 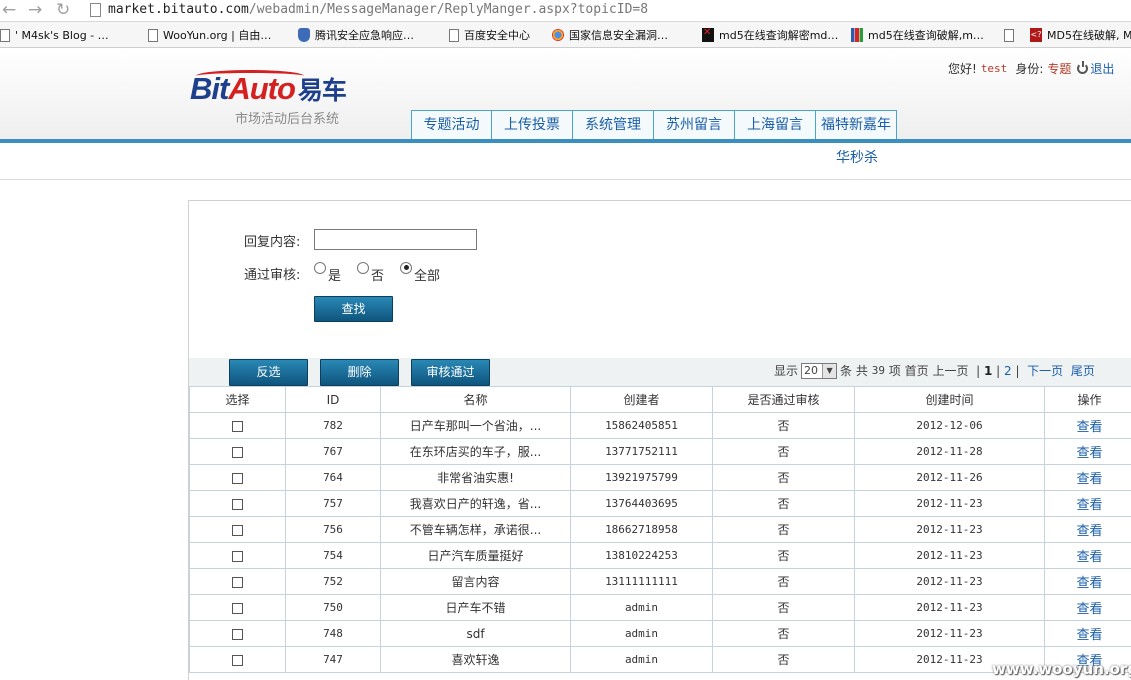 What do you see at coordinates (35, 10) in the screenshot?
I see `forward-arrow-icon: →` at bounding box center [35, 10].